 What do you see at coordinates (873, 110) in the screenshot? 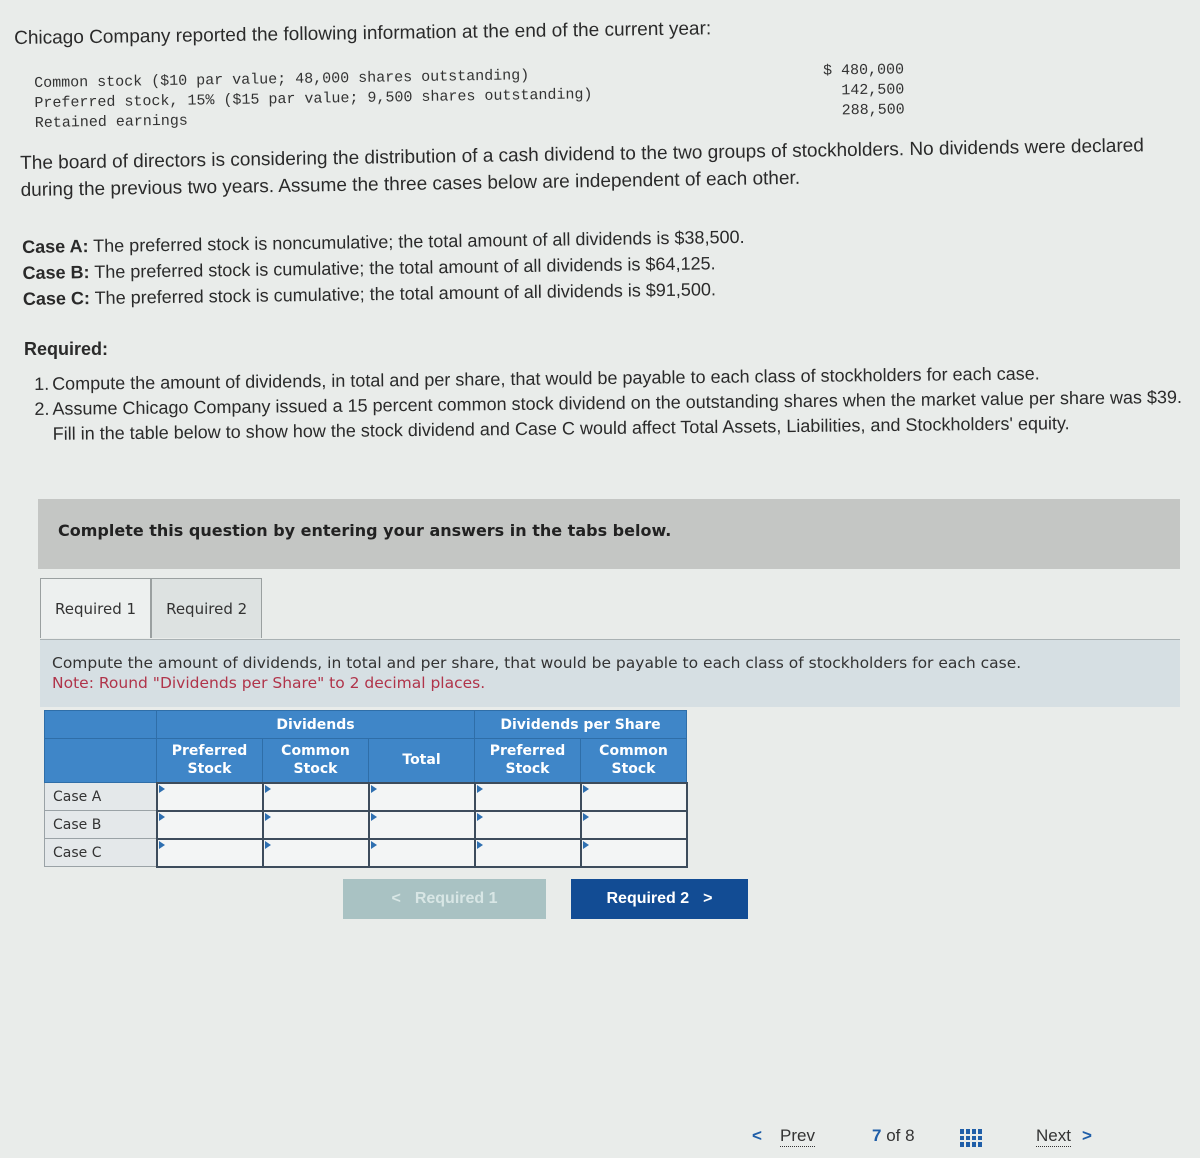
I see `fact-value: 288,500` at bounding box center [873, 110].